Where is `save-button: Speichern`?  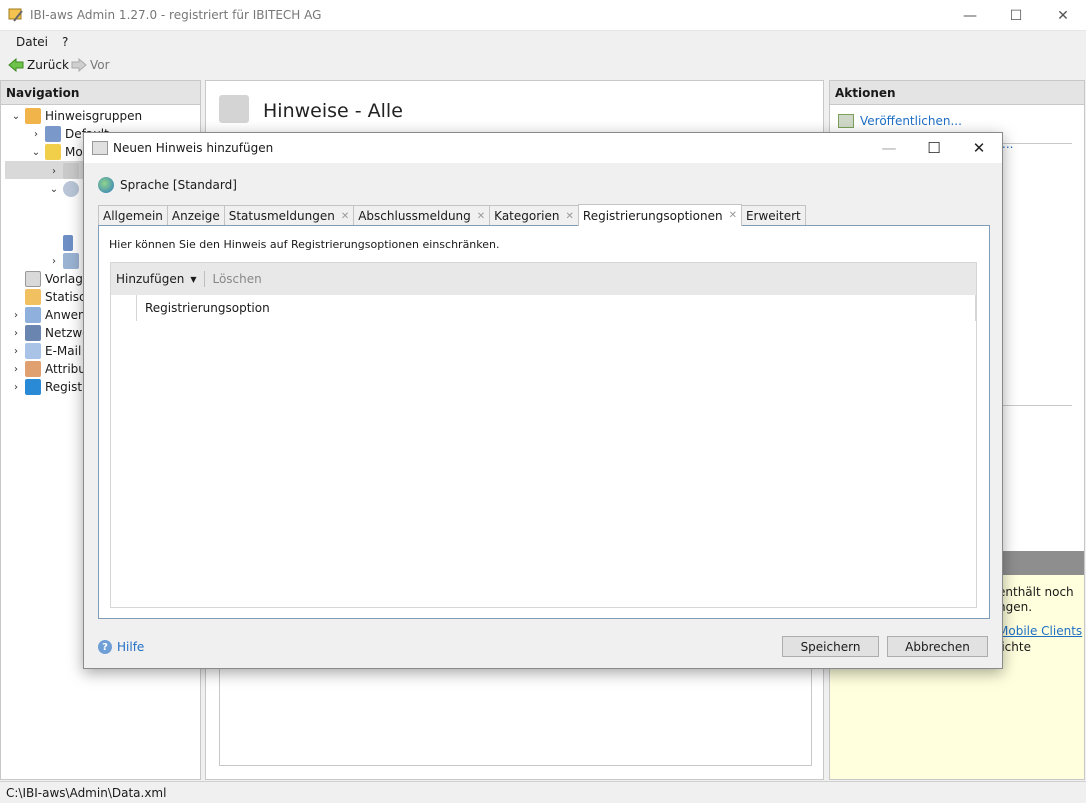 save-button: Speichern is located at coordinates (830, 646).